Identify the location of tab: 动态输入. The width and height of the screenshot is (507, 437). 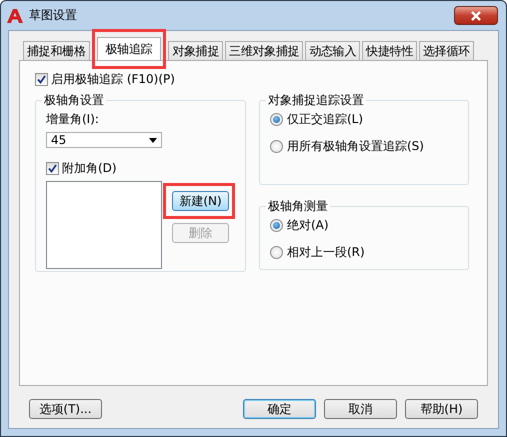
(332, 50).